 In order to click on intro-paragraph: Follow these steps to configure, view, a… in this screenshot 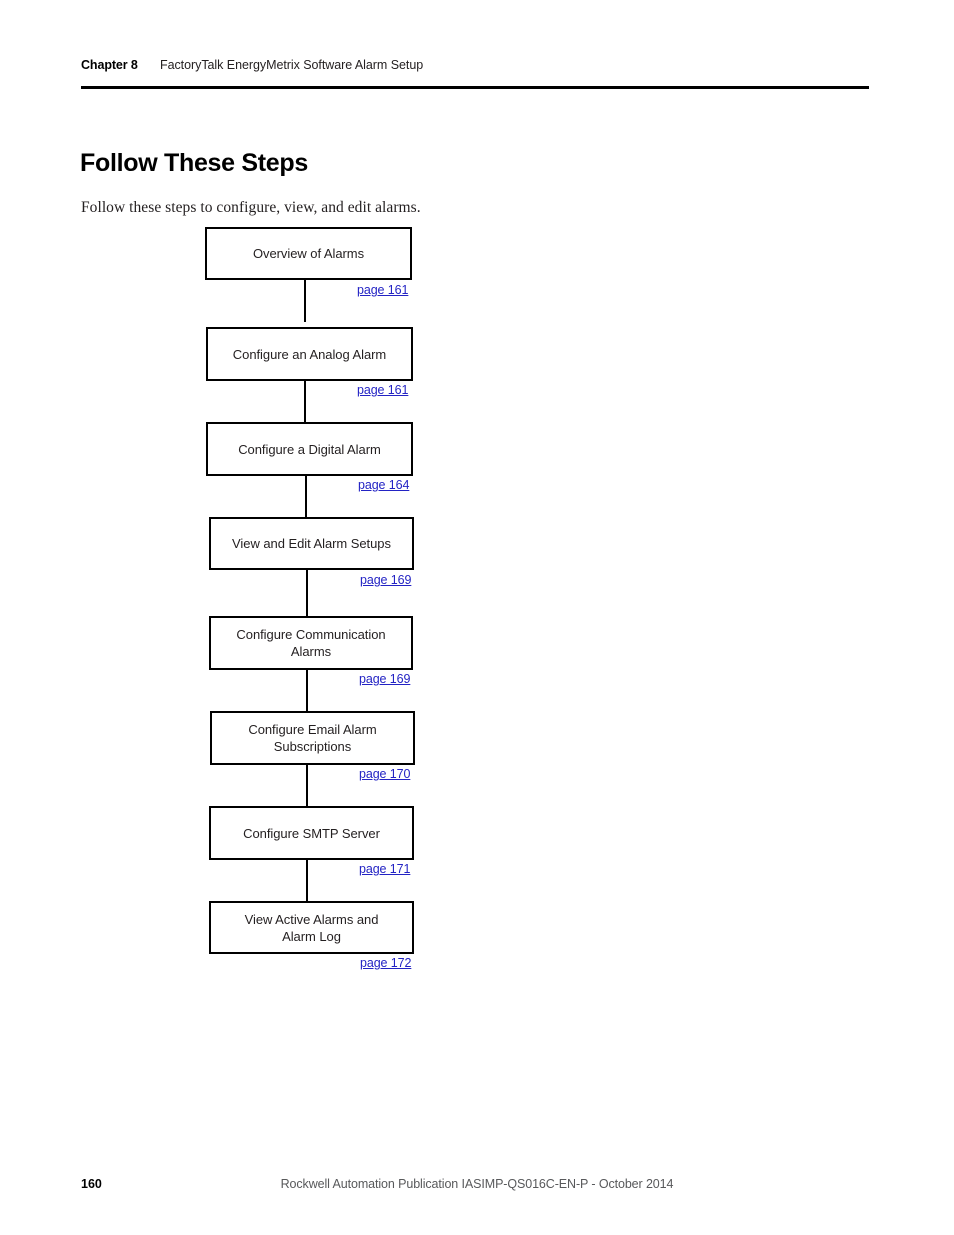, I will do `click(251, 207)`.